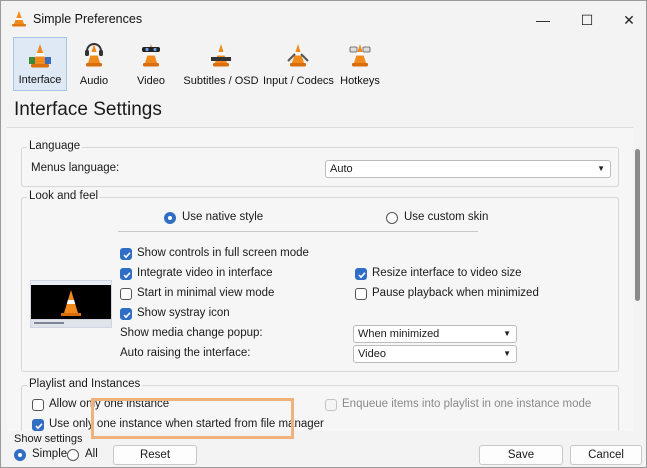 This screenshot has height=468, width=647. What do you see at coordinates (446, 217) in the screenshot?
I see `custom-skin-label: Use custom skin` at bounding box center [446, 217].